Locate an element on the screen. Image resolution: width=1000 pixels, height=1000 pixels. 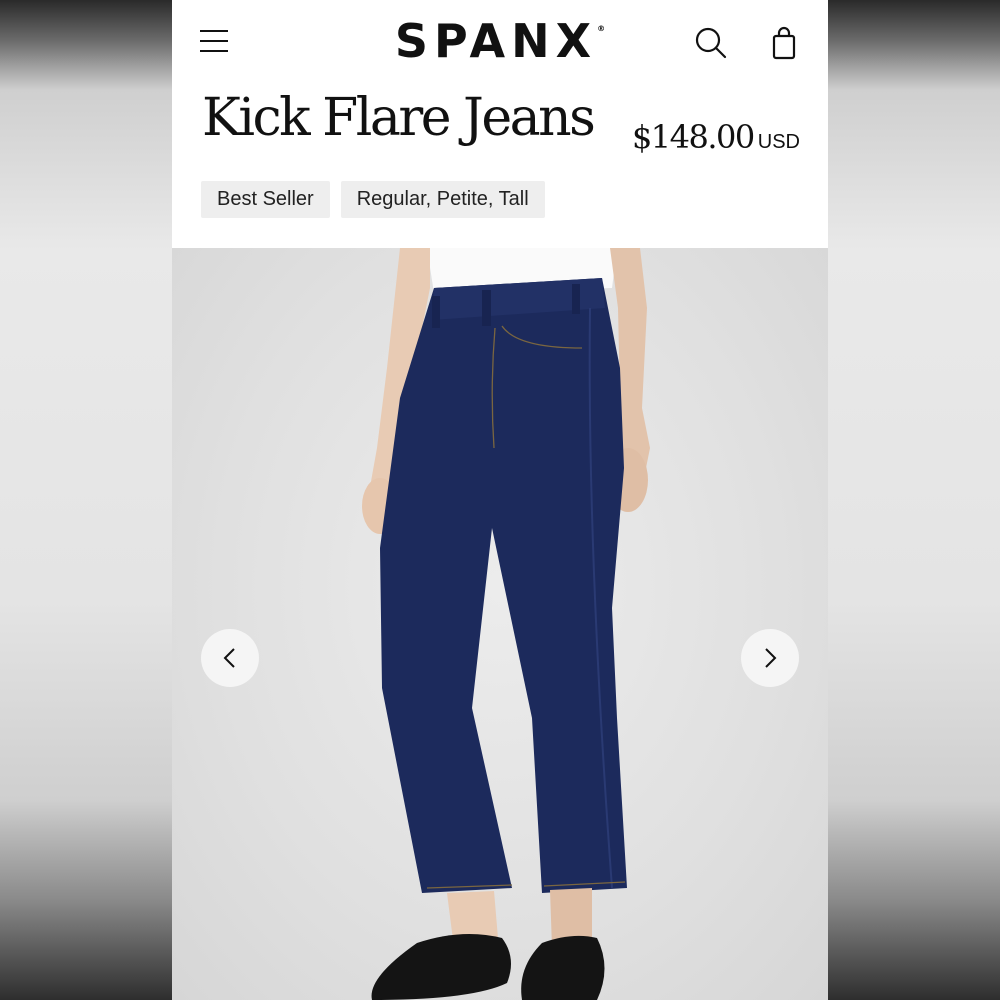
brand-logo: SPANX® is located at coordinates (500, 41).